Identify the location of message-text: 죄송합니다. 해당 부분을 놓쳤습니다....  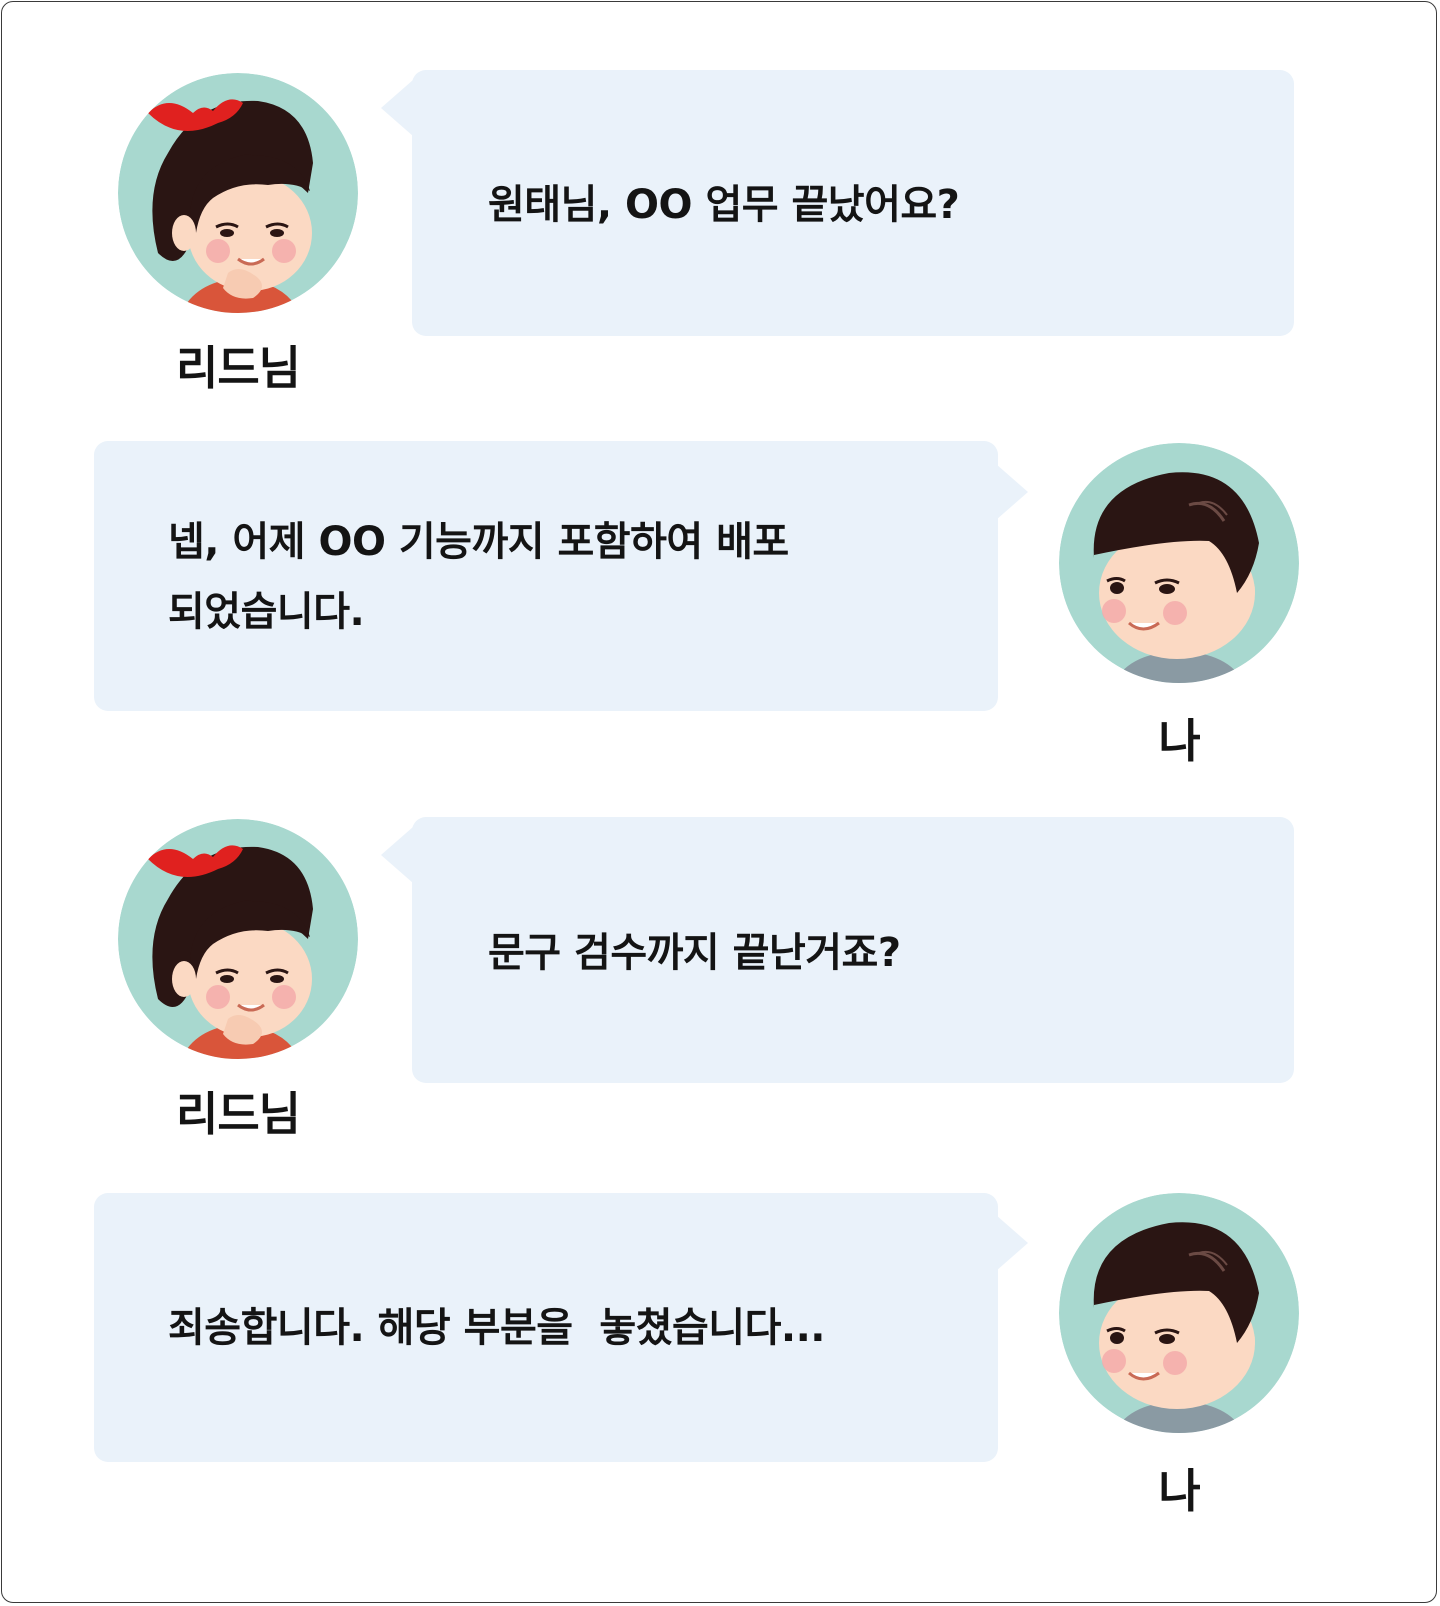
(496, 1328).